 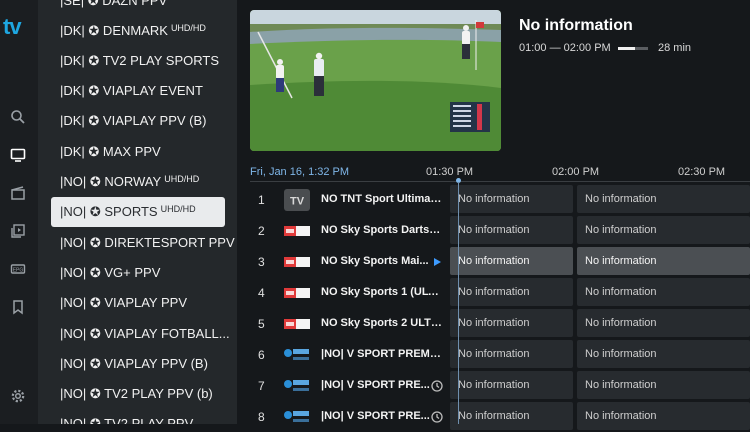 I want to click on video-preview, so click(x=375, y=80).